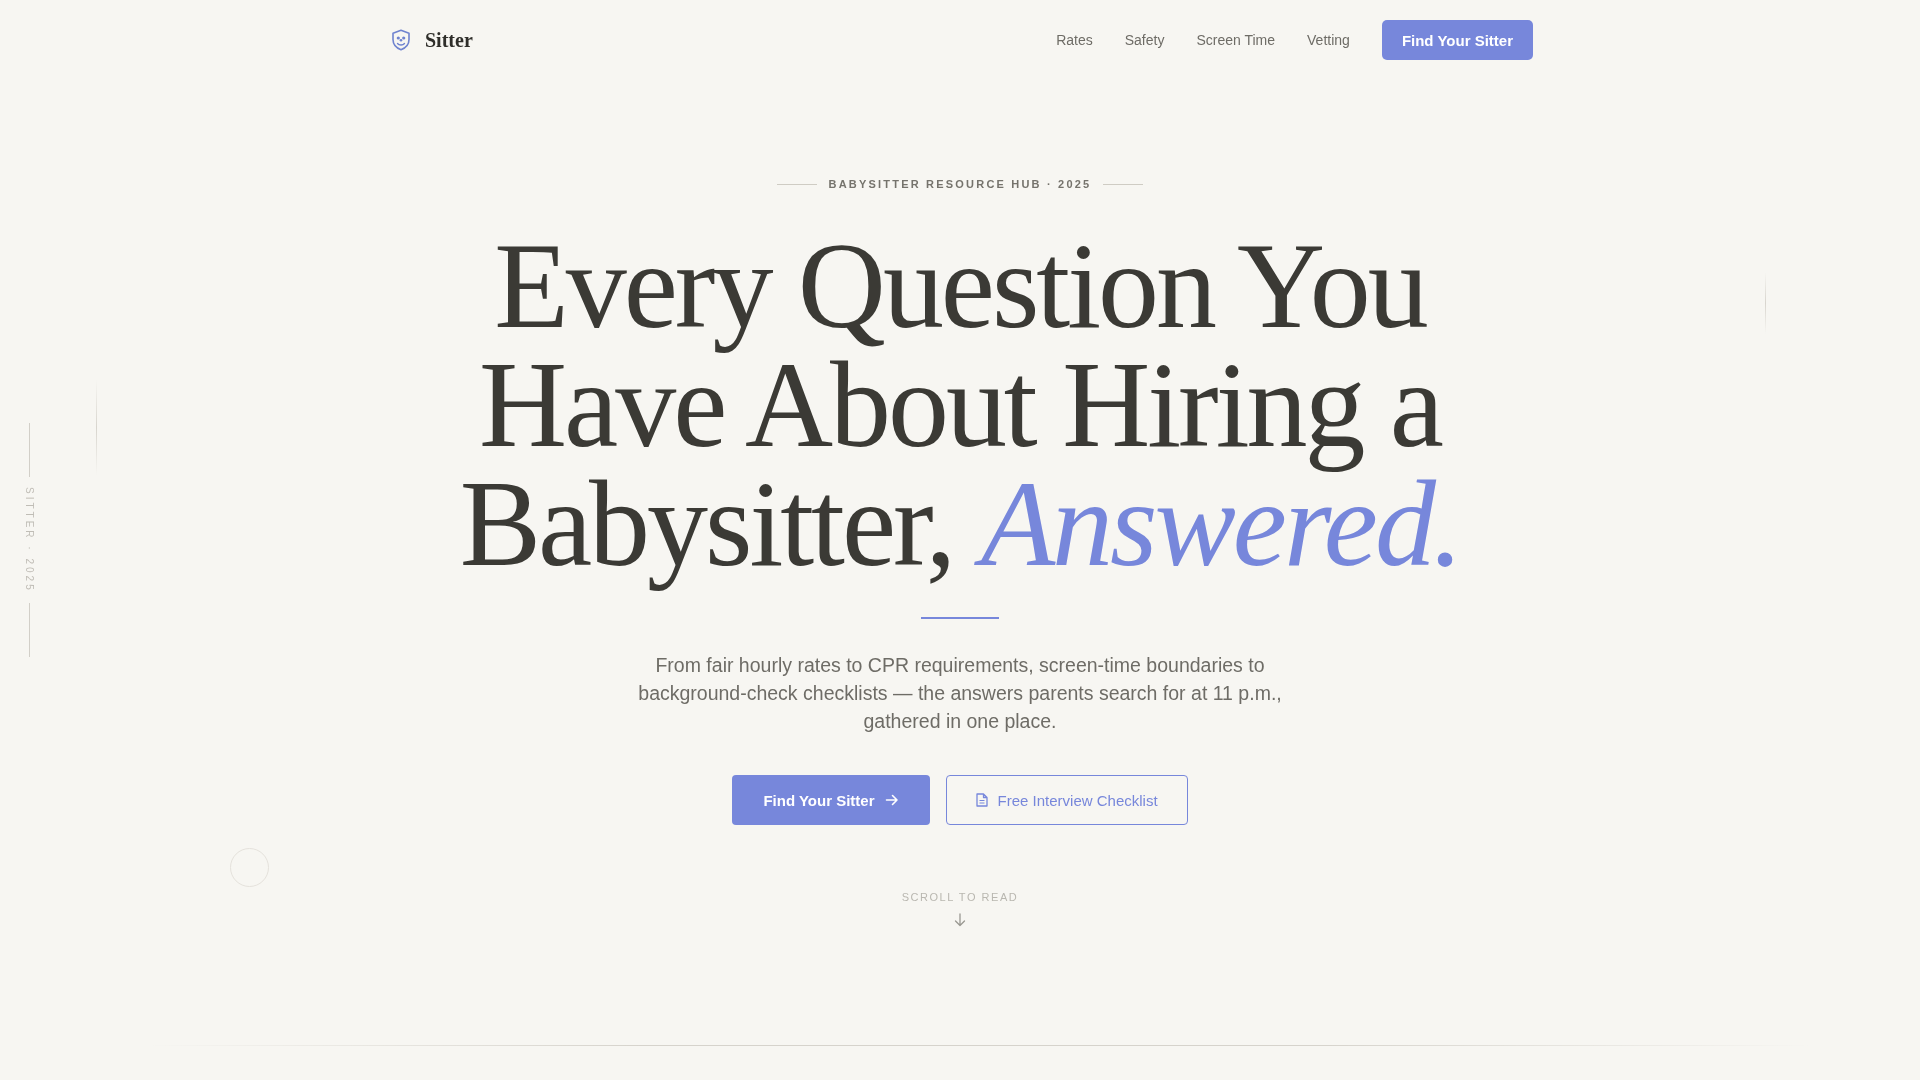  I want to click on document-icon, so click(981, 800).